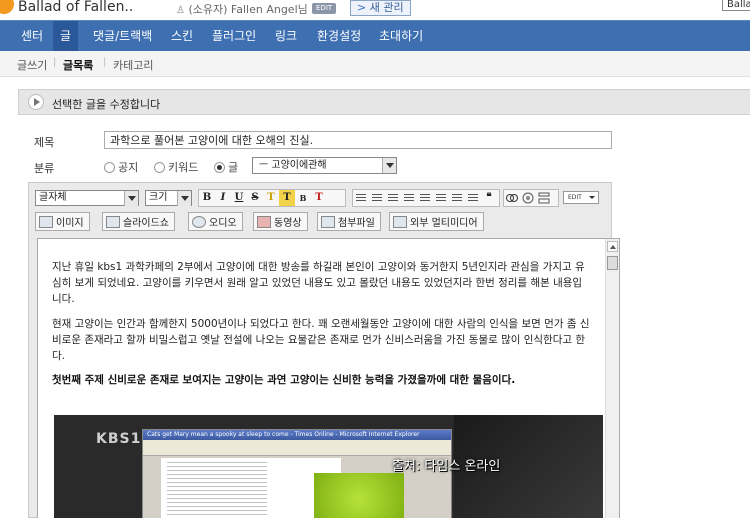 This screenshot has width=750, height=518. What do you see at coordinates (287, 198) in the screenshot?
I see `bg-color-button: T` at bounding box center [287, 198].